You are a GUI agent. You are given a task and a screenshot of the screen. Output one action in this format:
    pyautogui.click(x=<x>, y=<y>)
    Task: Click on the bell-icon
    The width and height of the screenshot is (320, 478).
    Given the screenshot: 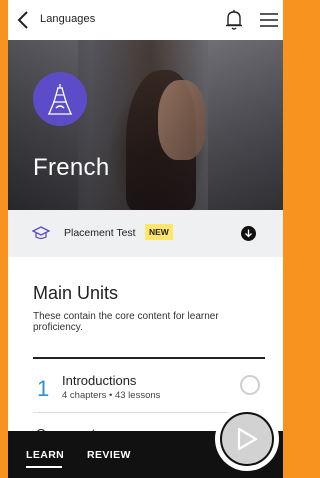 What is the action you would take?
    pyautogui.click(x=234, y=20)
    